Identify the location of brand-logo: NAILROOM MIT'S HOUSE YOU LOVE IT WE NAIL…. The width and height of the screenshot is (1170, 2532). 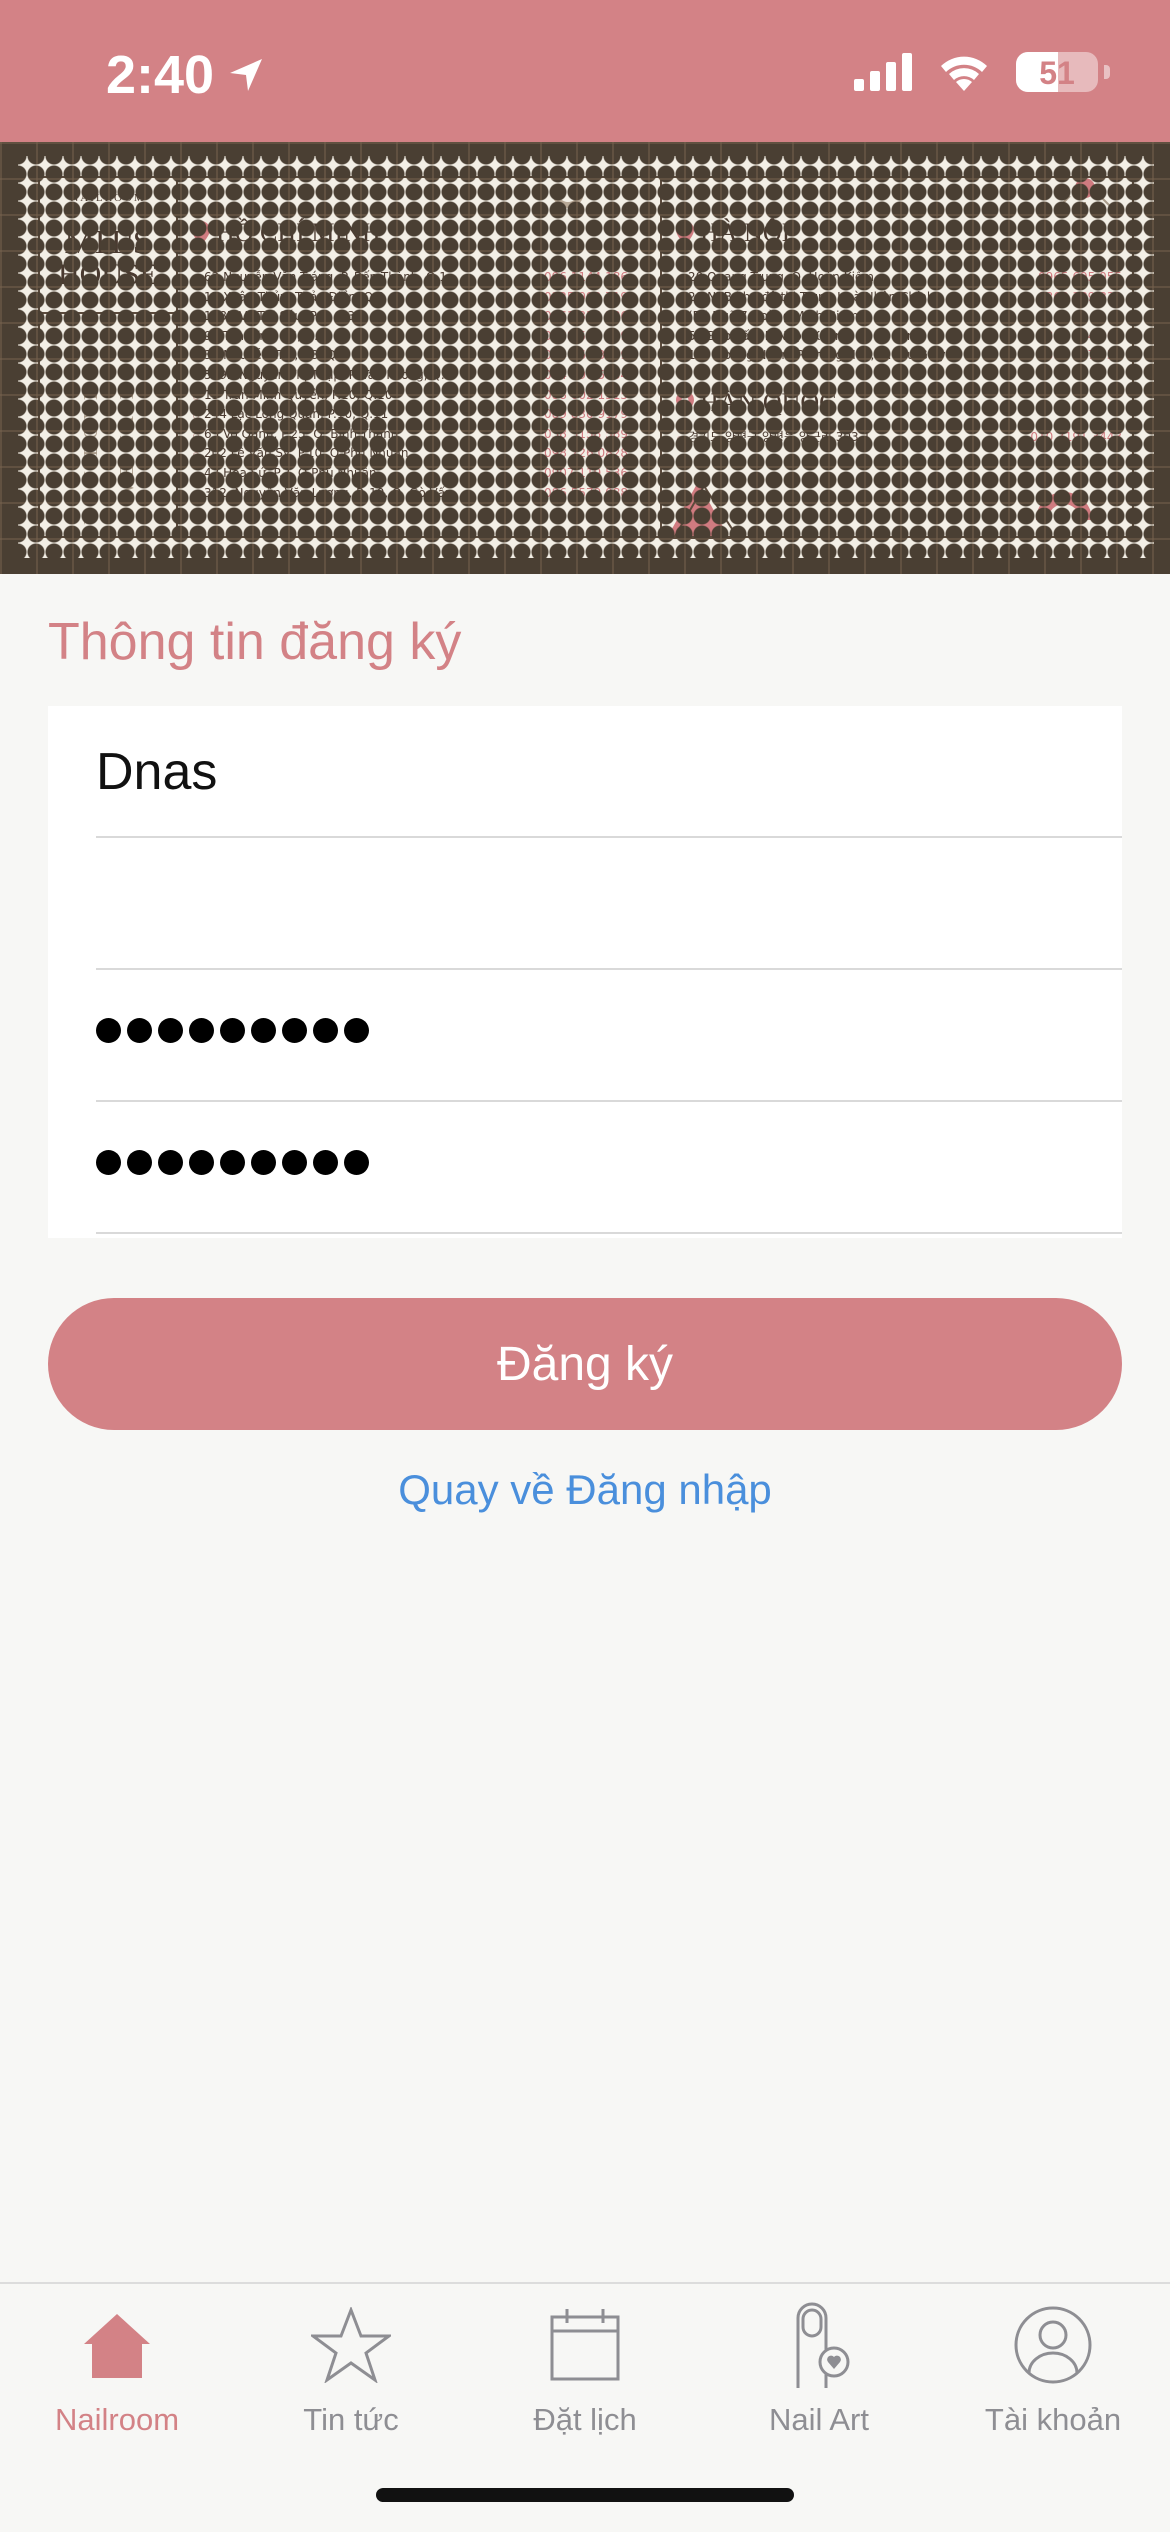
(109, 357).